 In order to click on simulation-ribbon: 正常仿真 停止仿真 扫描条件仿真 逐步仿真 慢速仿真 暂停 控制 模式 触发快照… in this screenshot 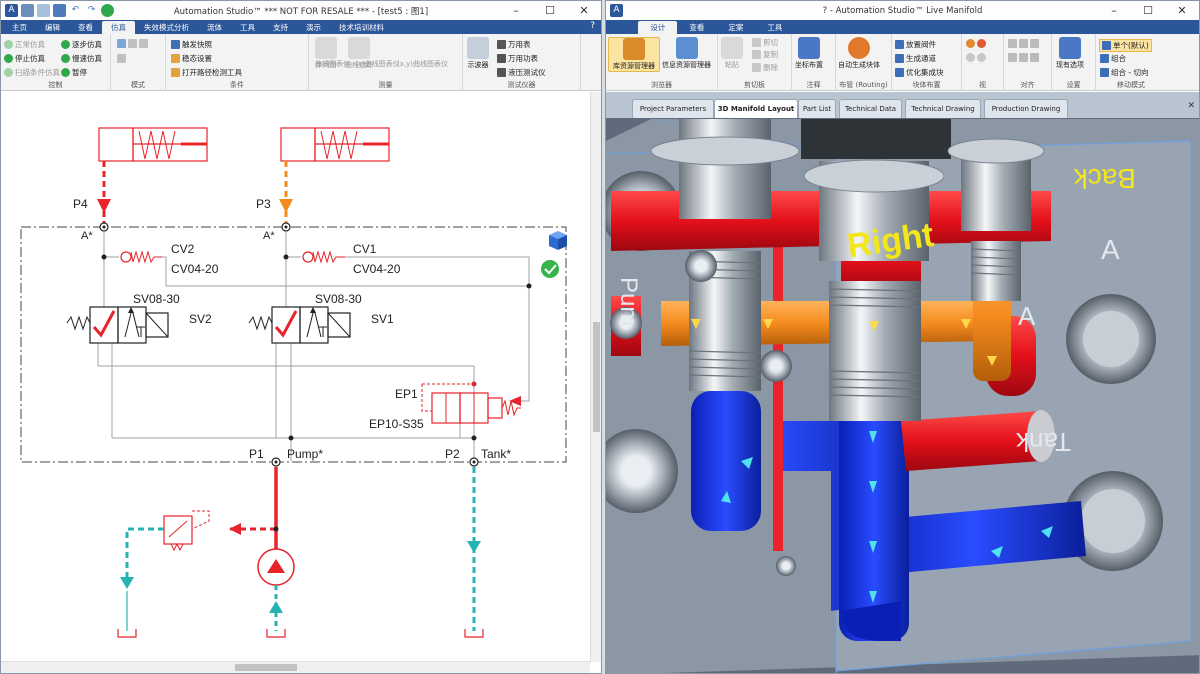, I will do `click(301, 62)`.